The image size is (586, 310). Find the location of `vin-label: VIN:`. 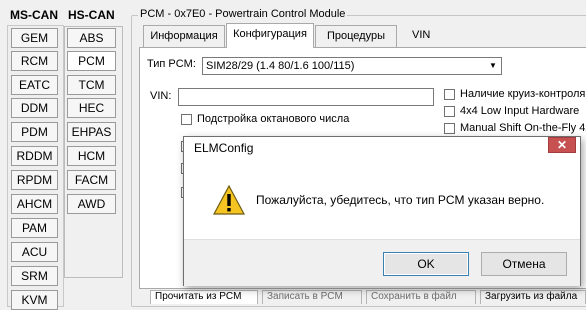

vin-label: VIN: is located at coordinates (161, 96).